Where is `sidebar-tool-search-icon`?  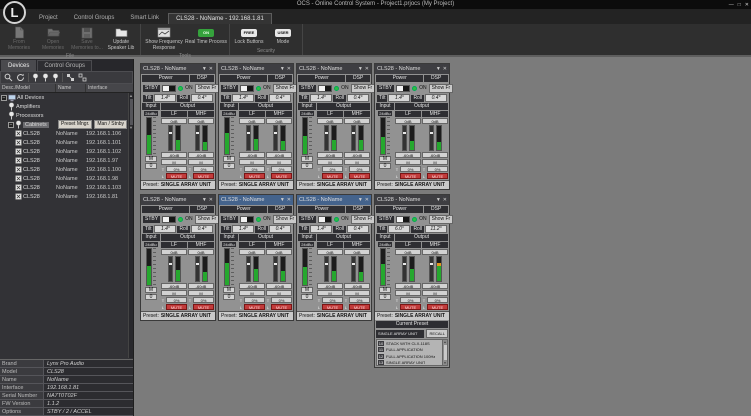 sidebar-tool-search-icon is located at coordinates (8, 77).